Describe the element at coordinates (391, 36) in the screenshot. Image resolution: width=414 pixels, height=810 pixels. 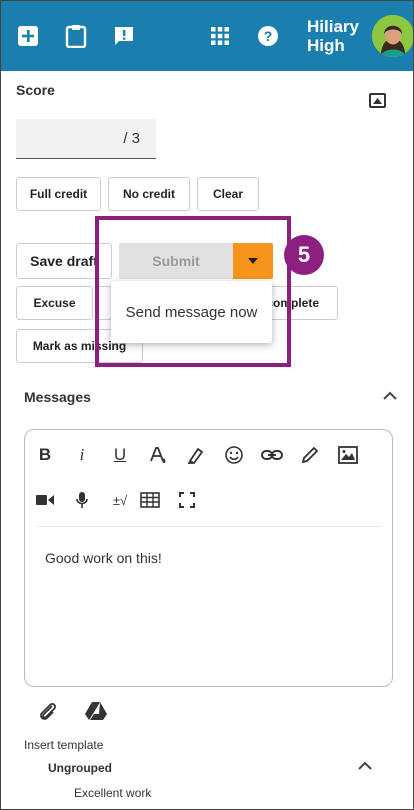
I see `avatar` at that location.